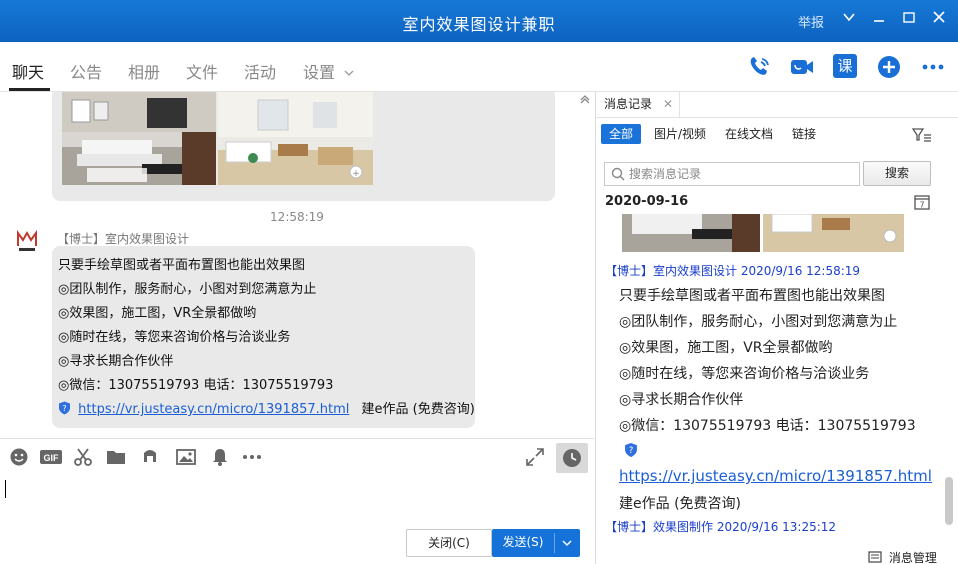 Image resolution: width=958 pixels, height=564 pixels. I want to click on filter-icon, so click(921, 135).